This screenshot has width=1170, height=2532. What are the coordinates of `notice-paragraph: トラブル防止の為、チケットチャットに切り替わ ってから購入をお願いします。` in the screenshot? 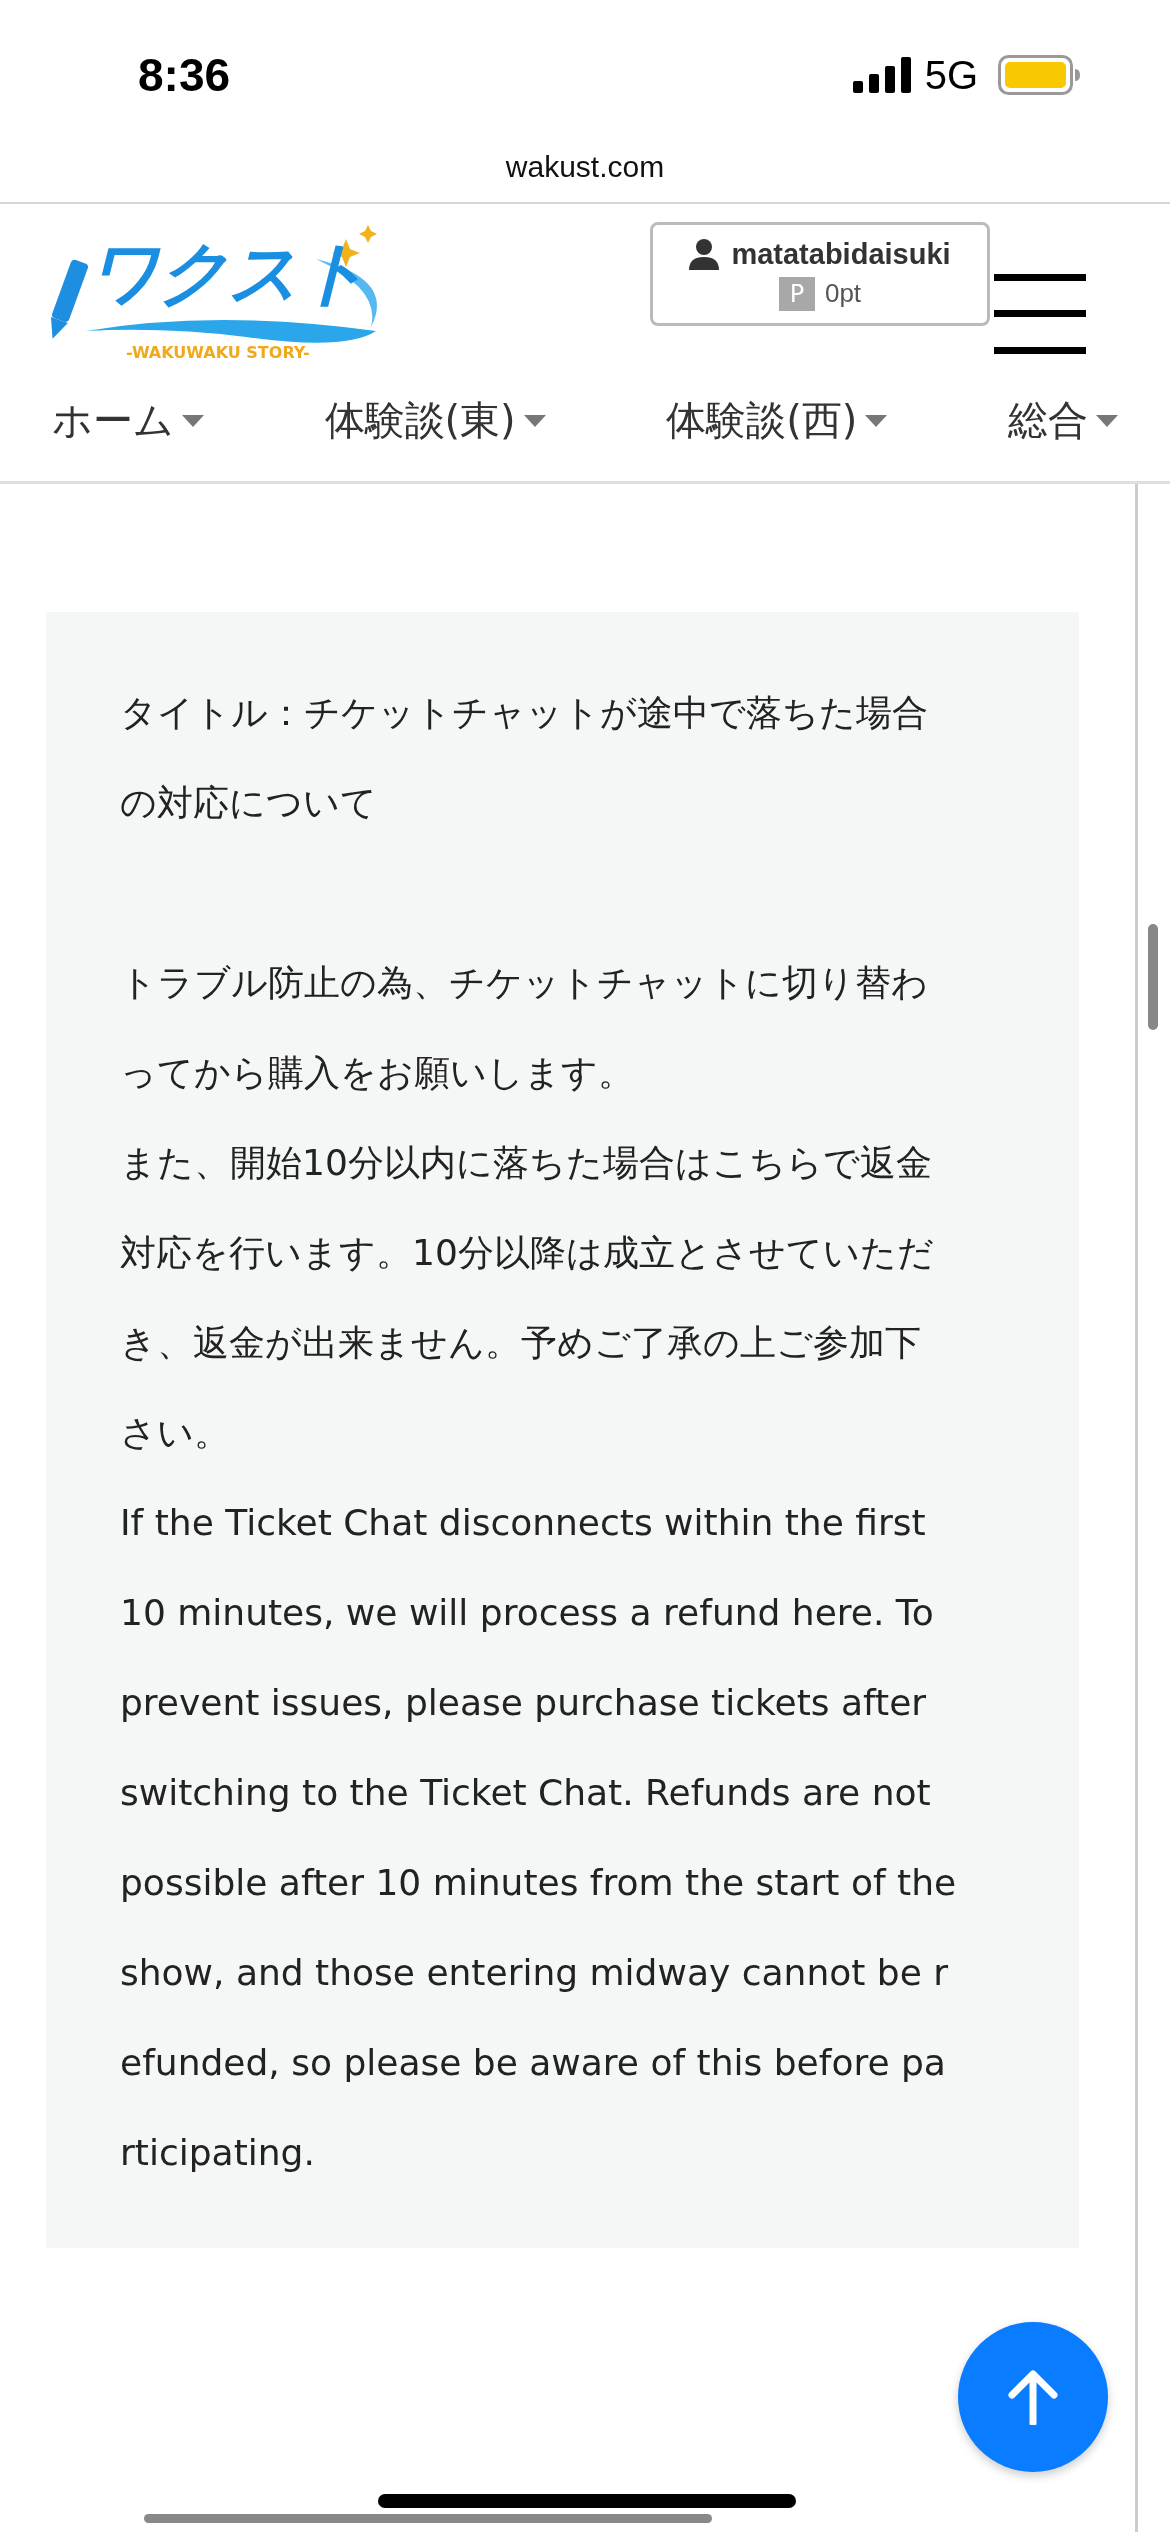 It's located at (524, 1028).